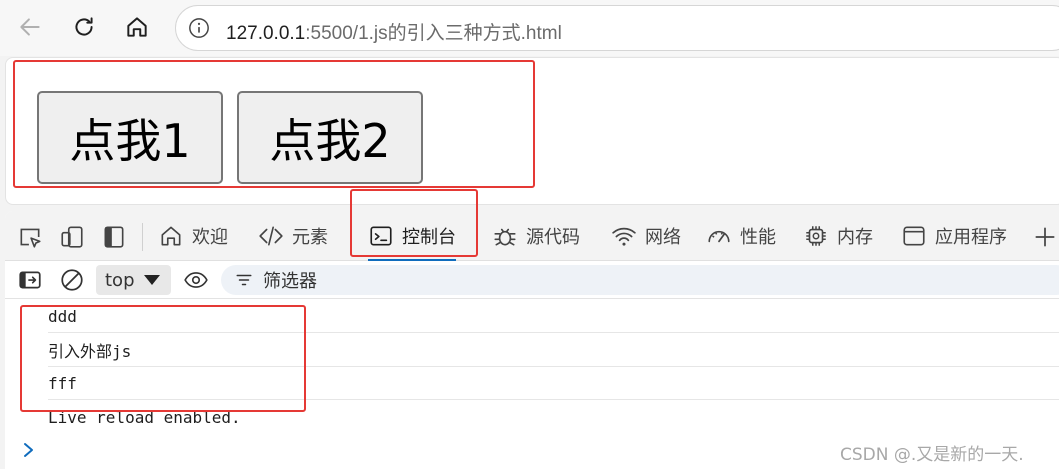  I want to click on click-me-1-button: 点我1, so click(130, 137).